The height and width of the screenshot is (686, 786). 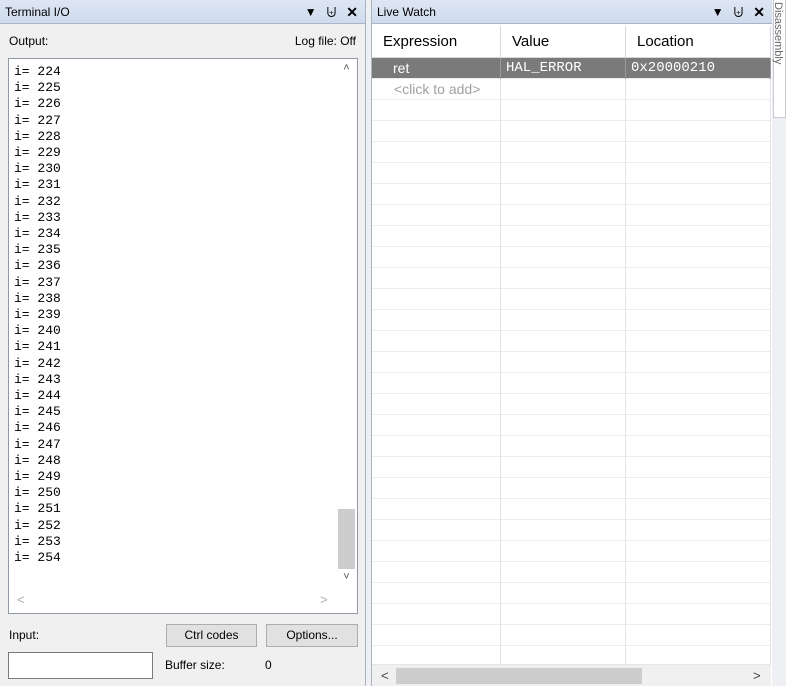 I want to click on output-vertical-scrollbar: ˄ ˅, so click(x=346, y=349).